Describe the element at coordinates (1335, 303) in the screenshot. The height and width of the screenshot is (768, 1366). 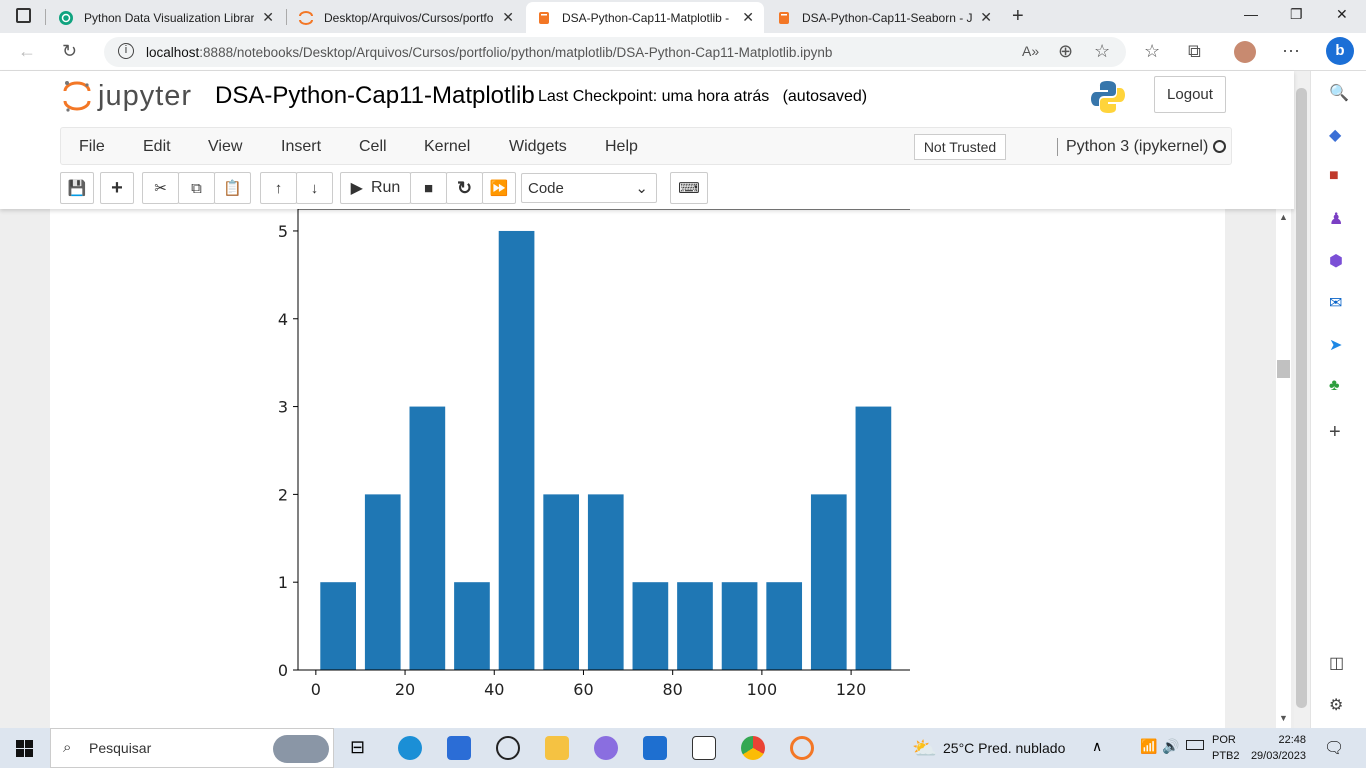
I see `outlook-icon: ✉` at that location.